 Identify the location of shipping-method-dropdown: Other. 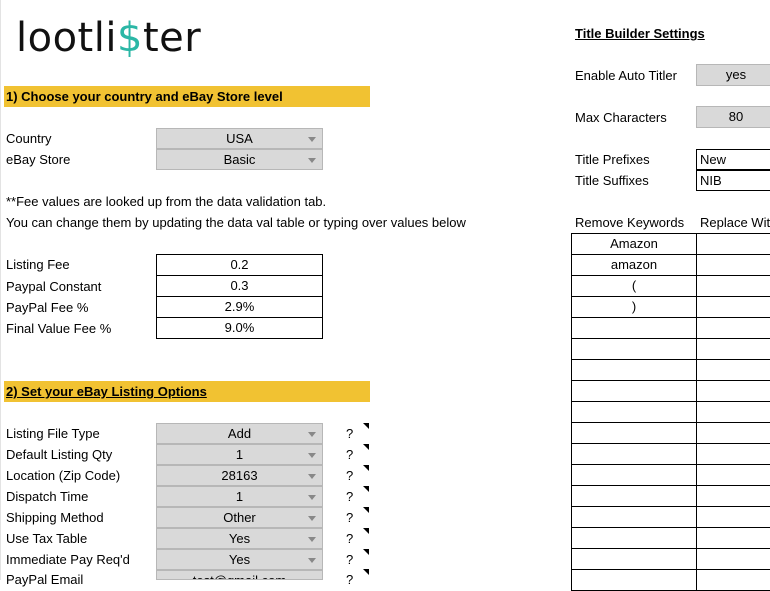
(239, 517).